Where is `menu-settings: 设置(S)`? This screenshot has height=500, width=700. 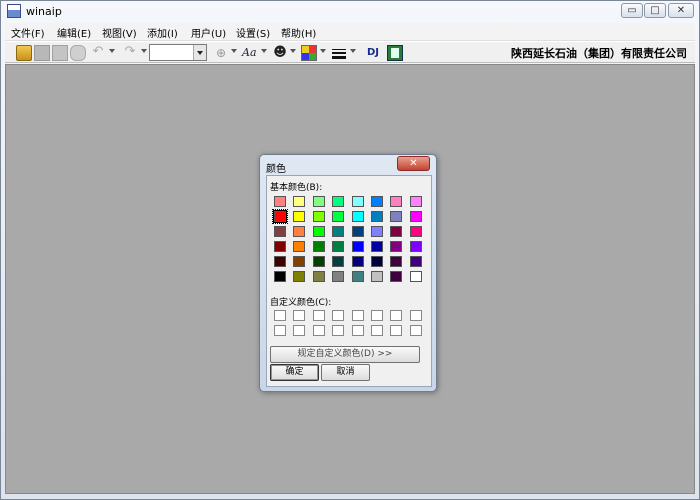 menu-settings: 设置(S) is located at coordinates (253, 32).